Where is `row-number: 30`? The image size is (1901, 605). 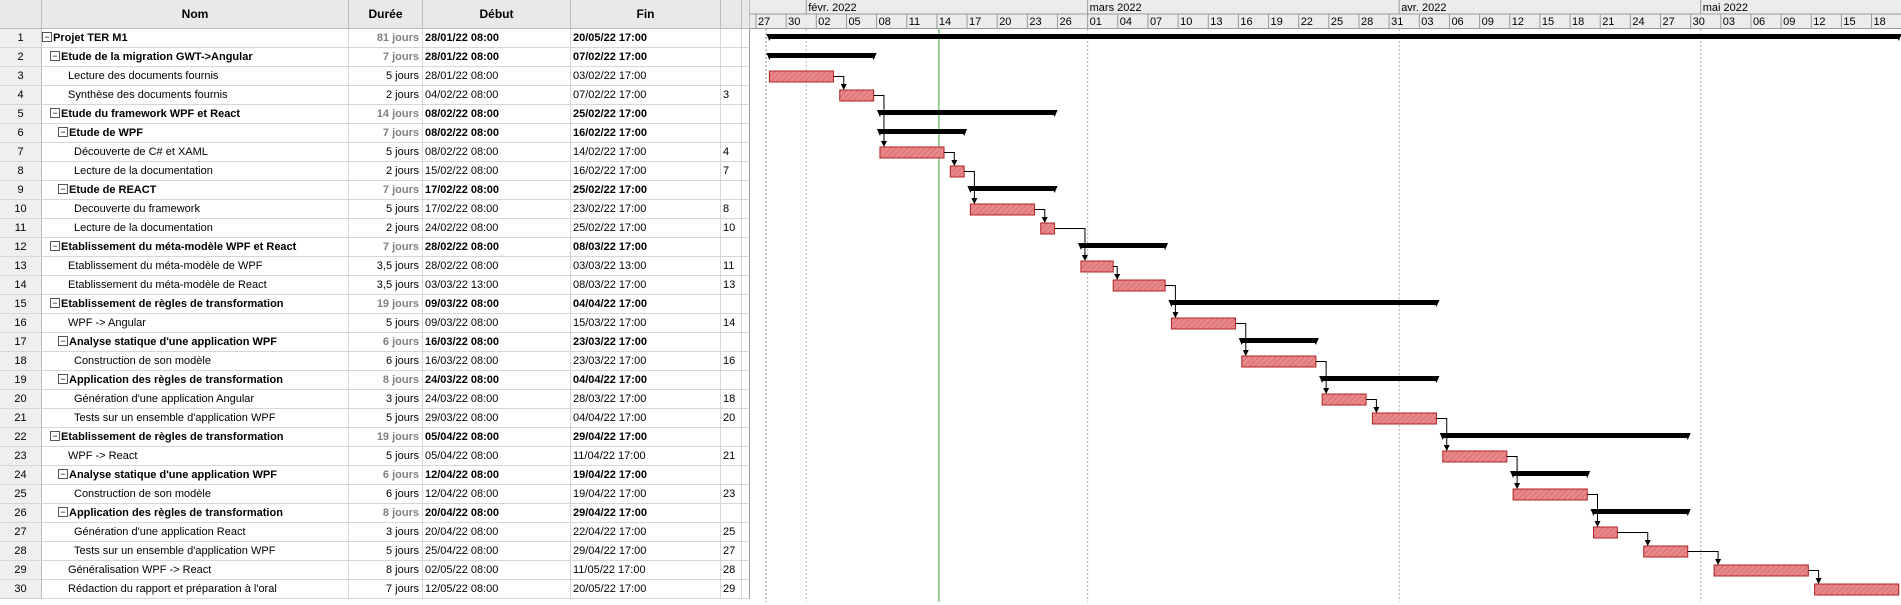
row-number: 30 is located at coordinates (21, 589).